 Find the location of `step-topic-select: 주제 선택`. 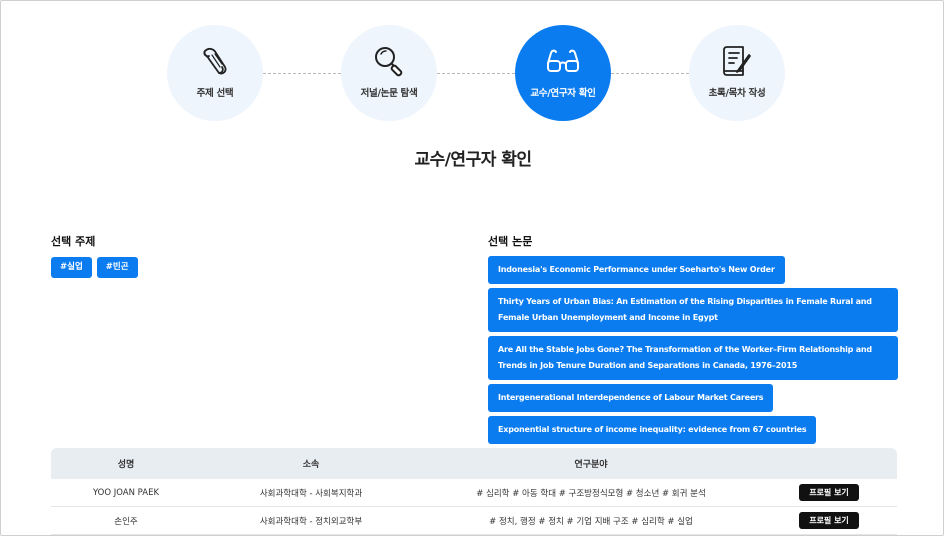

step-topic-select: 주제 선택 is located at coordinates (215, 73).